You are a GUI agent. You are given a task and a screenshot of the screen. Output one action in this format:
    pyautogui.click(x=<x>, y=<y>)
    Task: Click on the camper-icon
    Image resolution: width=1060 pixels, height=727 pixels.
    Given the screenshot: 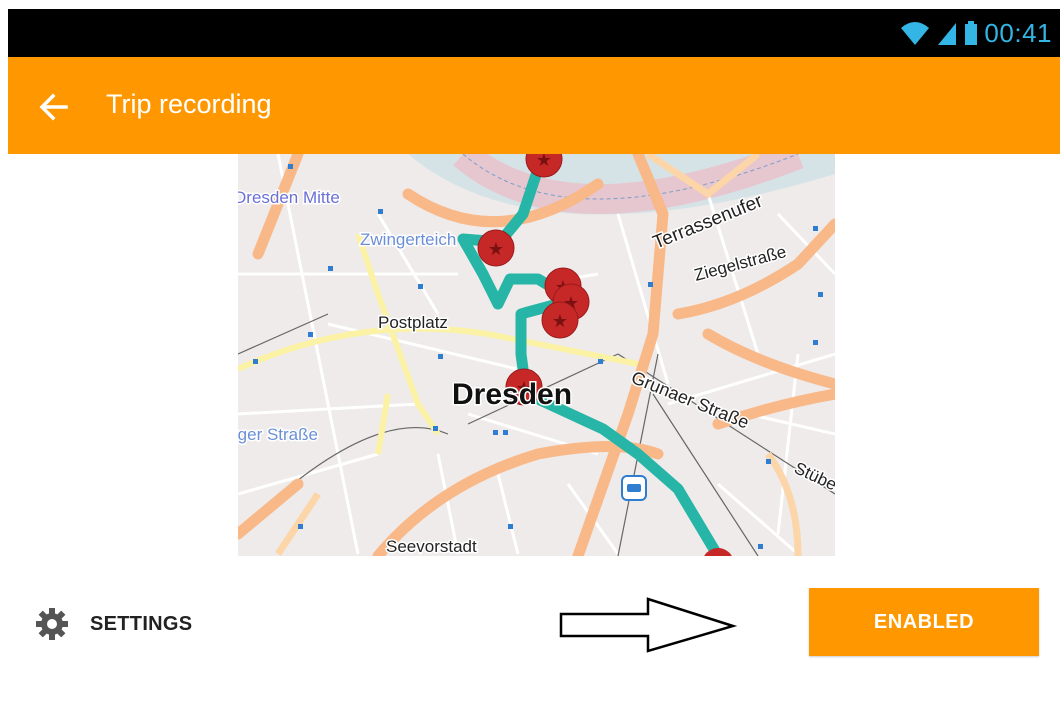 What is the action you would take?
    pyautogui.click(x=634, y=488)
    